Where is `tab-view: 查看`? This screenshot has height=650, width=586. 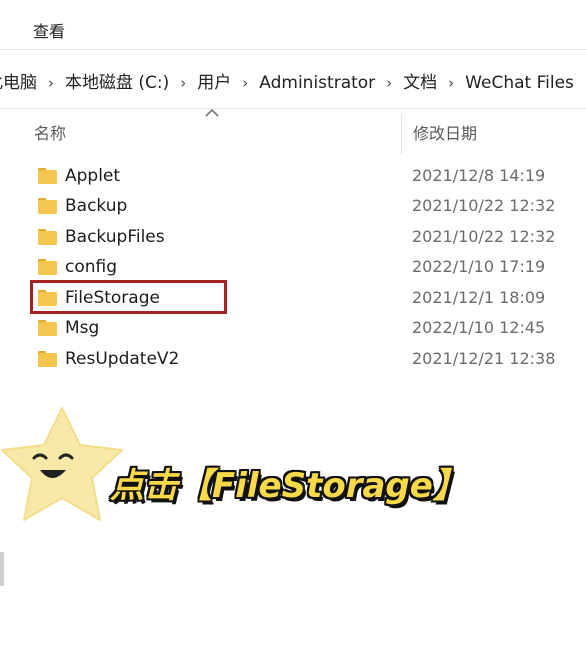 tab-view: 查看 is located at coordinates (49, 30).